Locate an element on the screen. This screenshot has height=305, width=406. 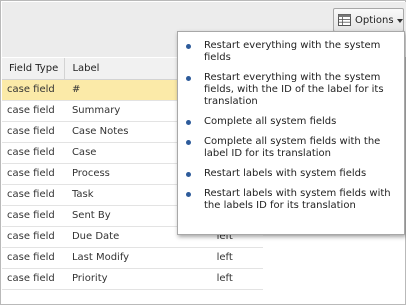
menu-item-label: Restart labels with system fields is located at coordinates (285, 173).